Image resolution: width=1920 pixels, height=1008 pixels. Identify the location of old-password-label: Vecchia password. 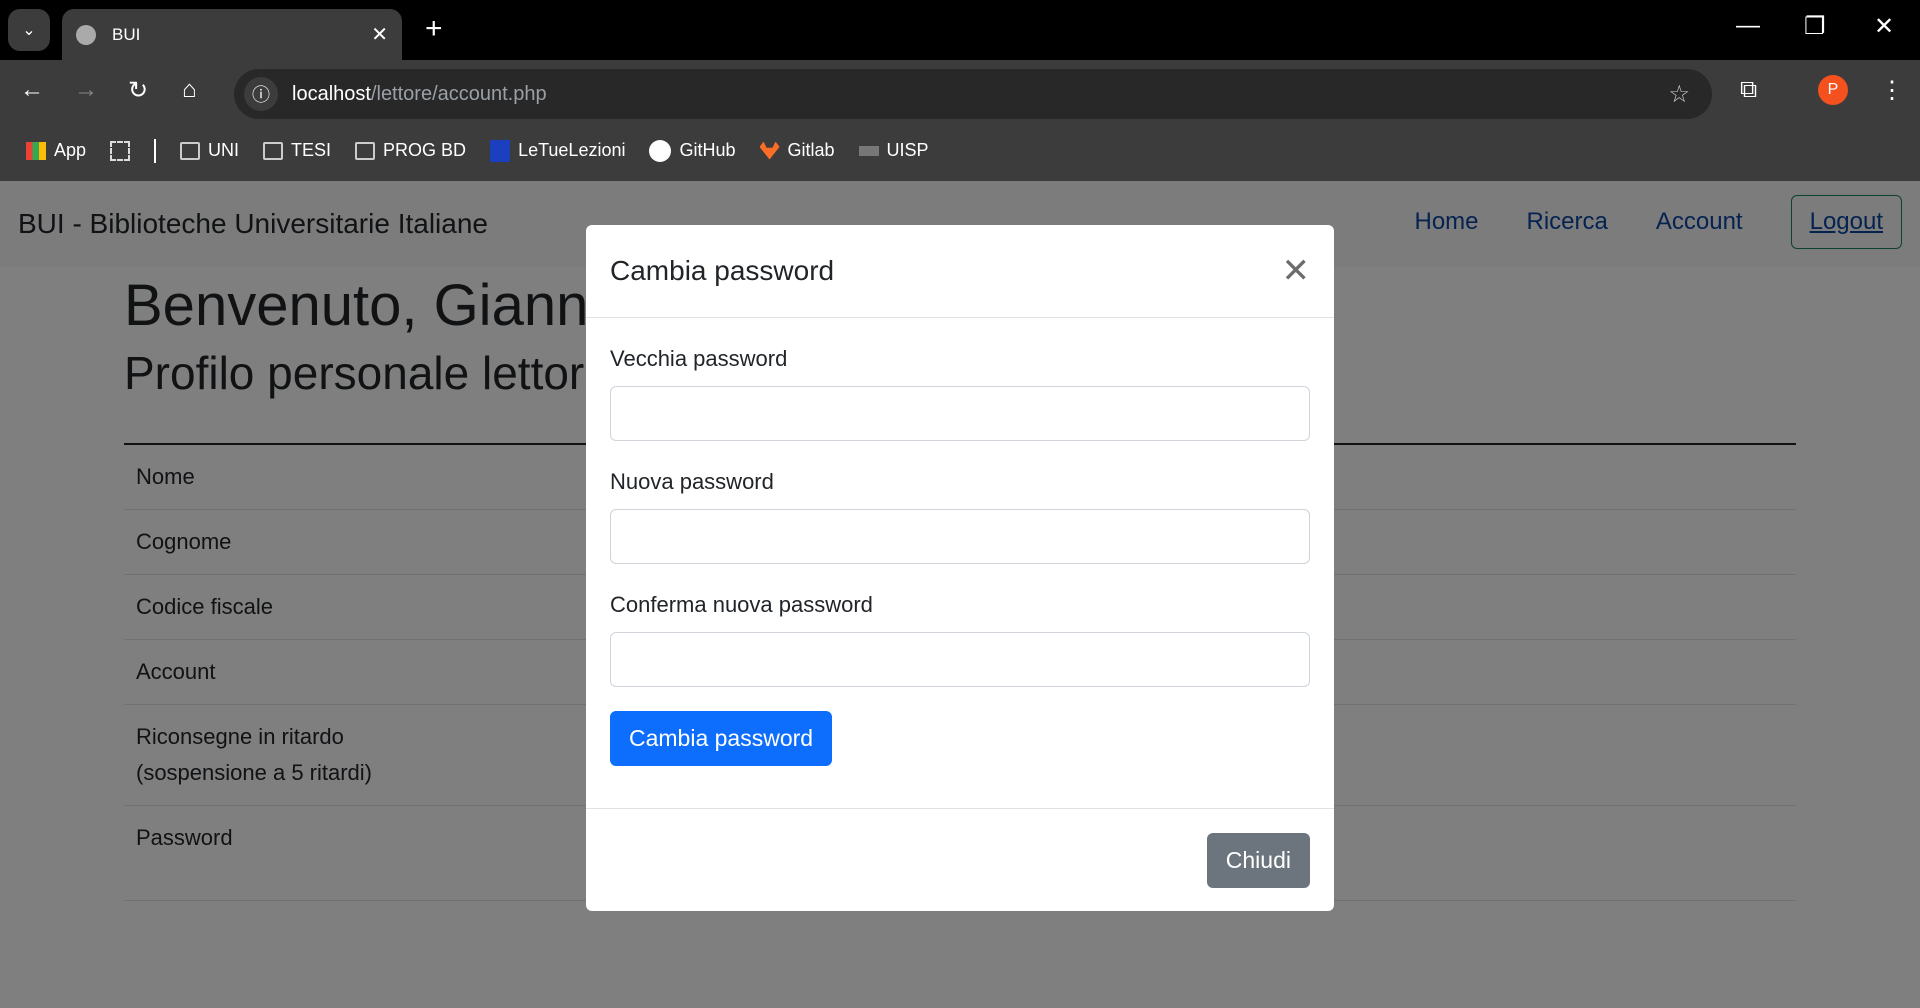
(699, 358).